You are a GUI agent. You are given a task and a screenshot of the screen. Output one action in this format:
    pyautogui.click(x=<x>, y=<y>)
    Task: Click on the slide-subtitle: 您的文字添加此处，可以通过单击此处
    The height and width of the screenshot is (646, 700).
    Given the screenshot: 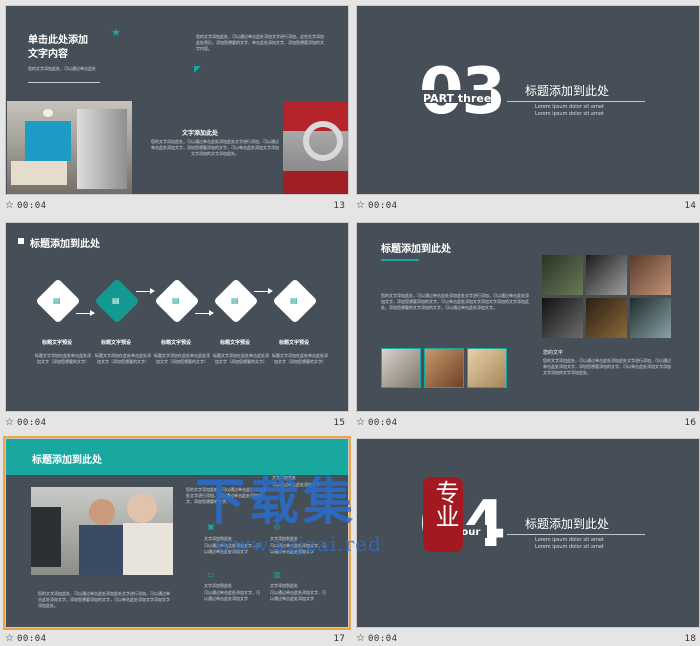 What is the action you would take?
    pyautogui.click(x=62, y=68)
    